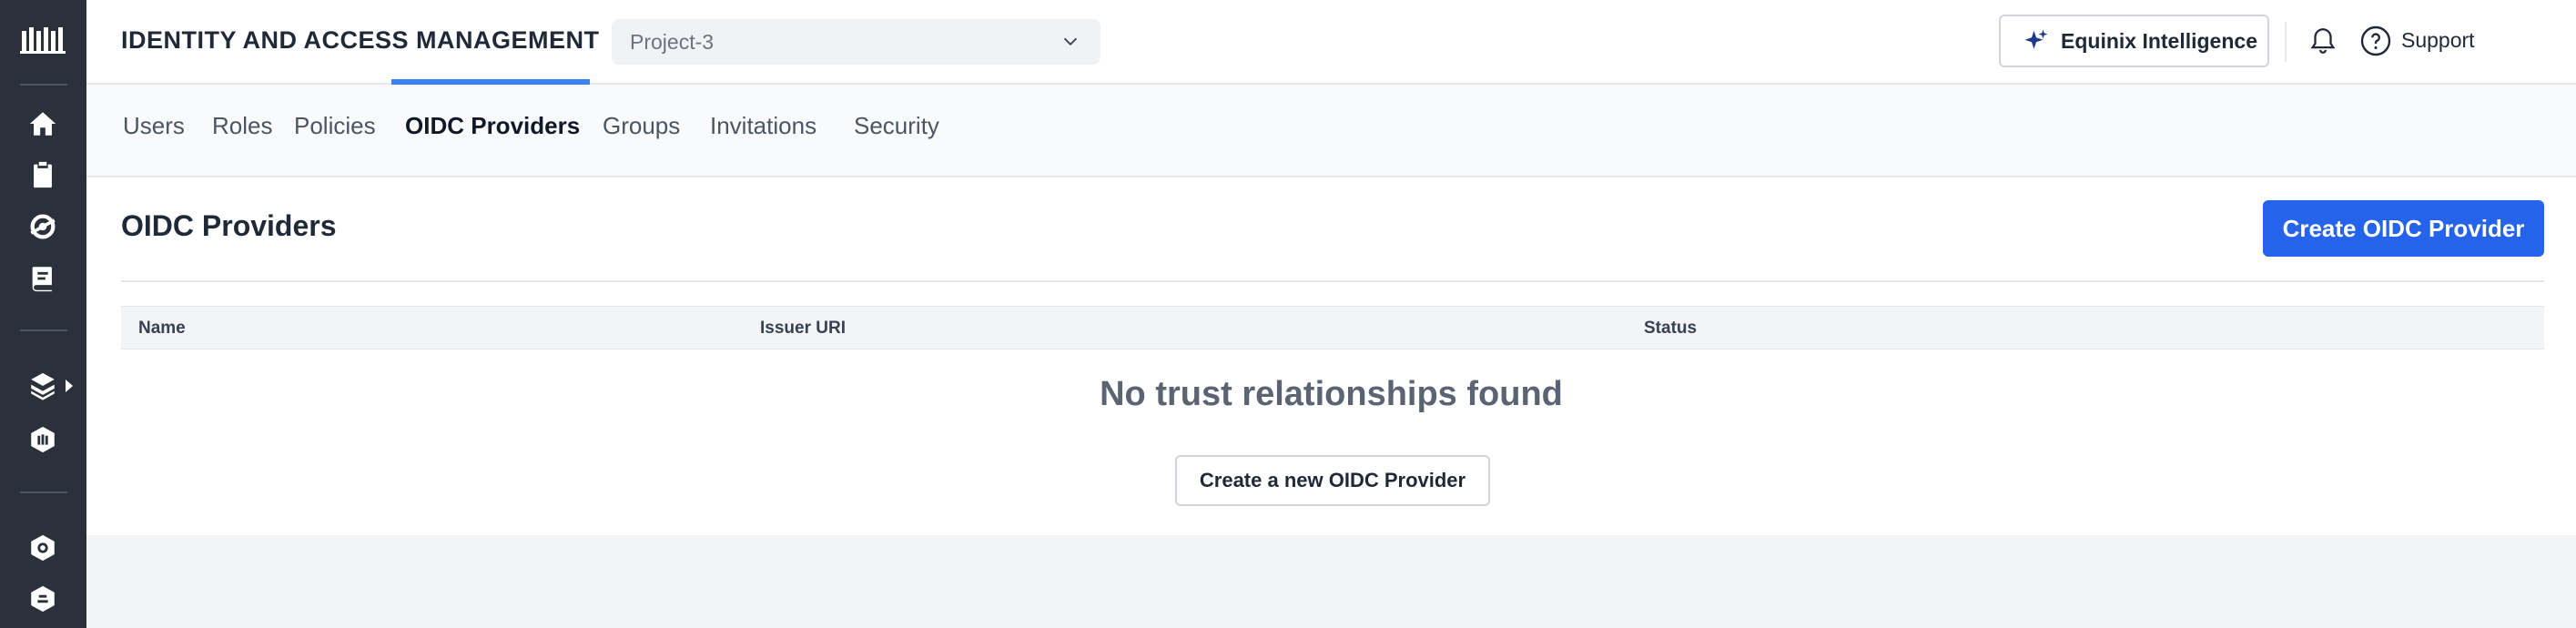 The image size is (2576, 628). I want to click on tab-oidc-providers: OIDC Providers, so click(492, 126).